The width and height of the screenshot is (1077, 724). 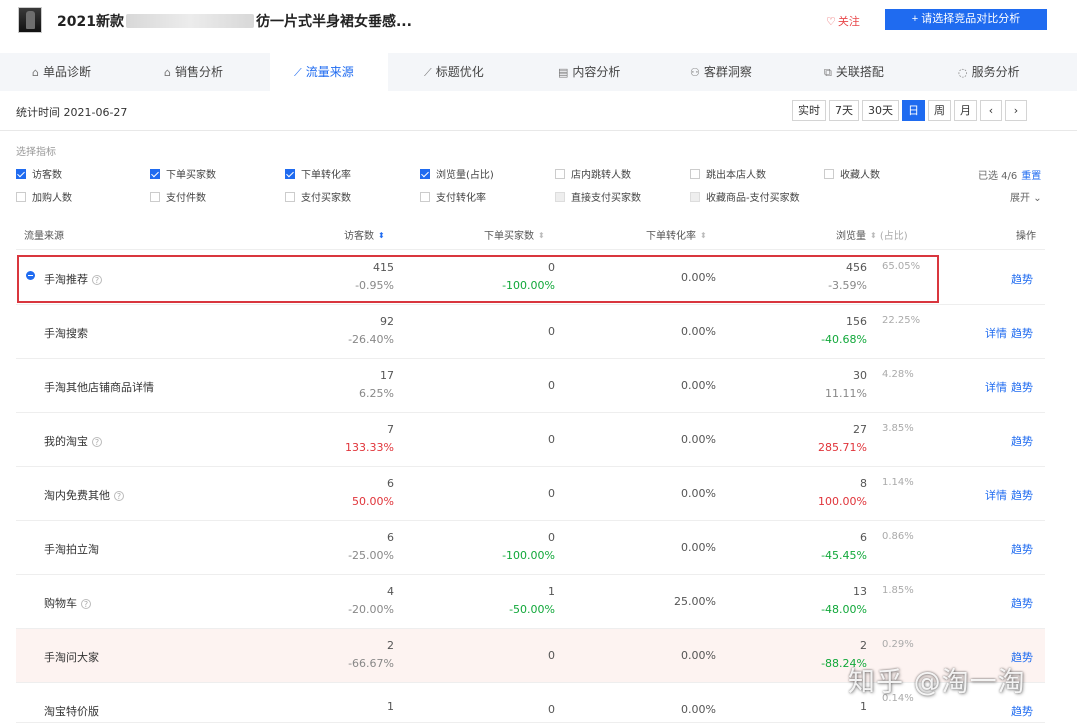 I want to click on metric-checkbox-pay-buyers: 支付买家数, so click(x=318, y=196).